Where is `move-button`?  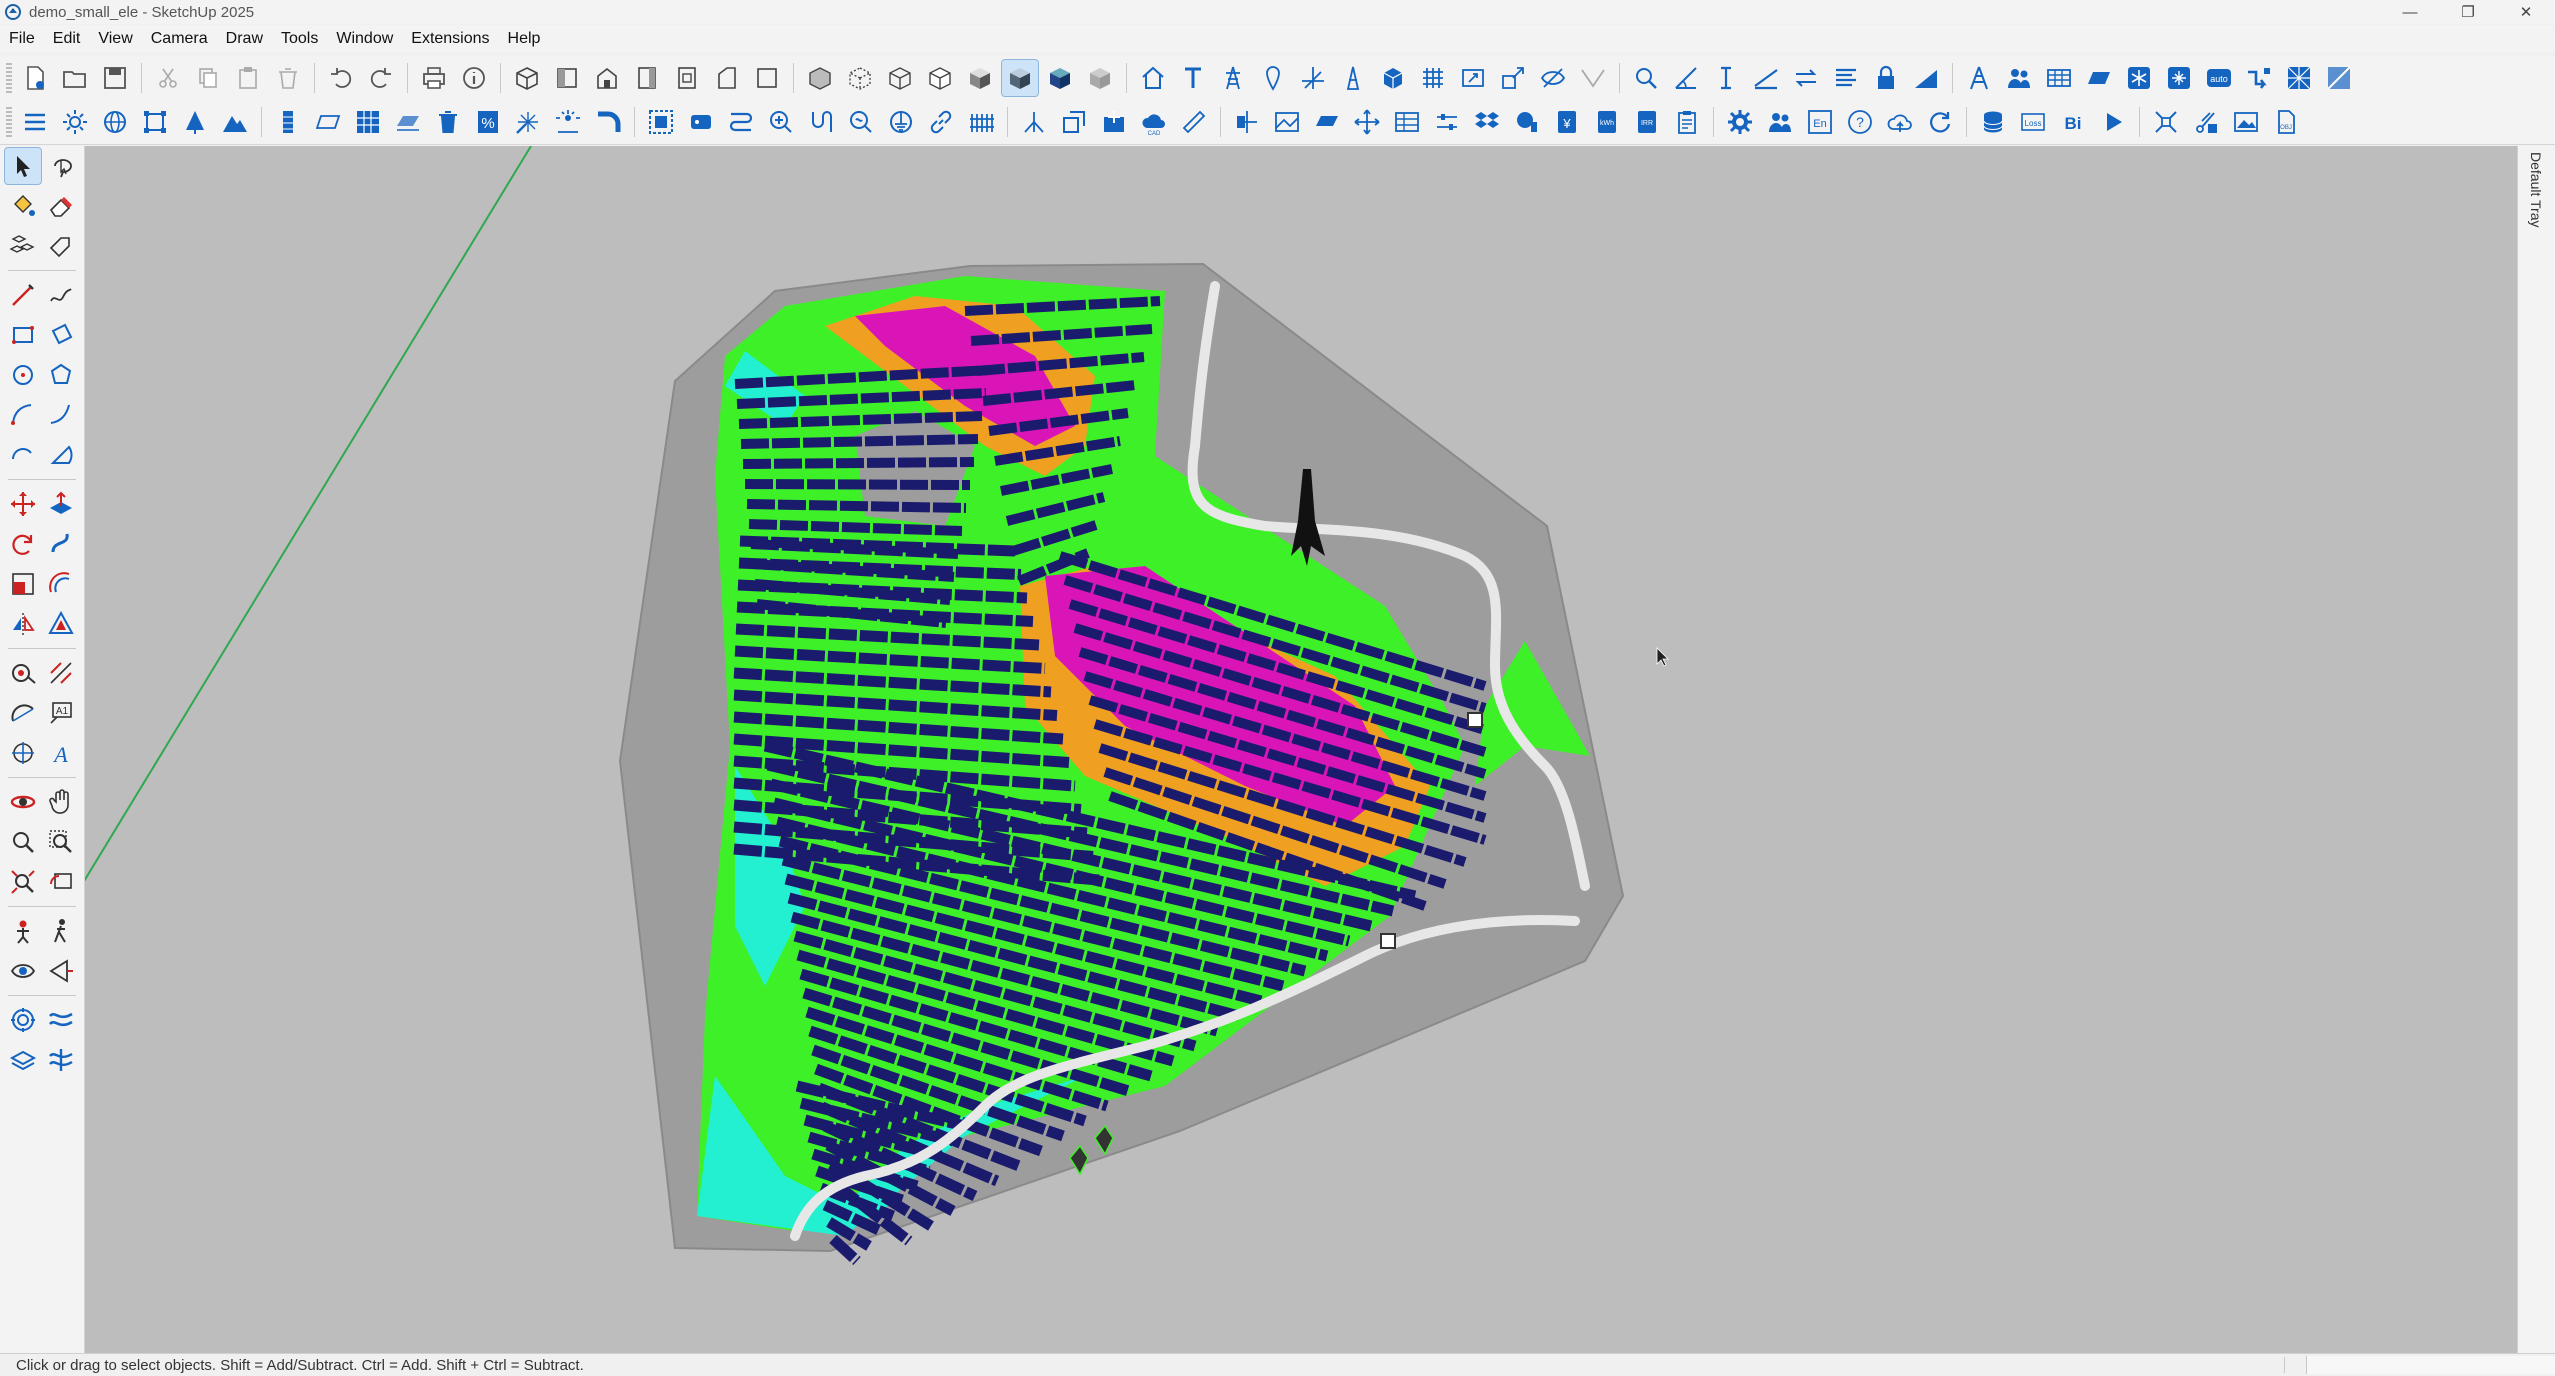
move-button is located at coordinates (1367, 122).